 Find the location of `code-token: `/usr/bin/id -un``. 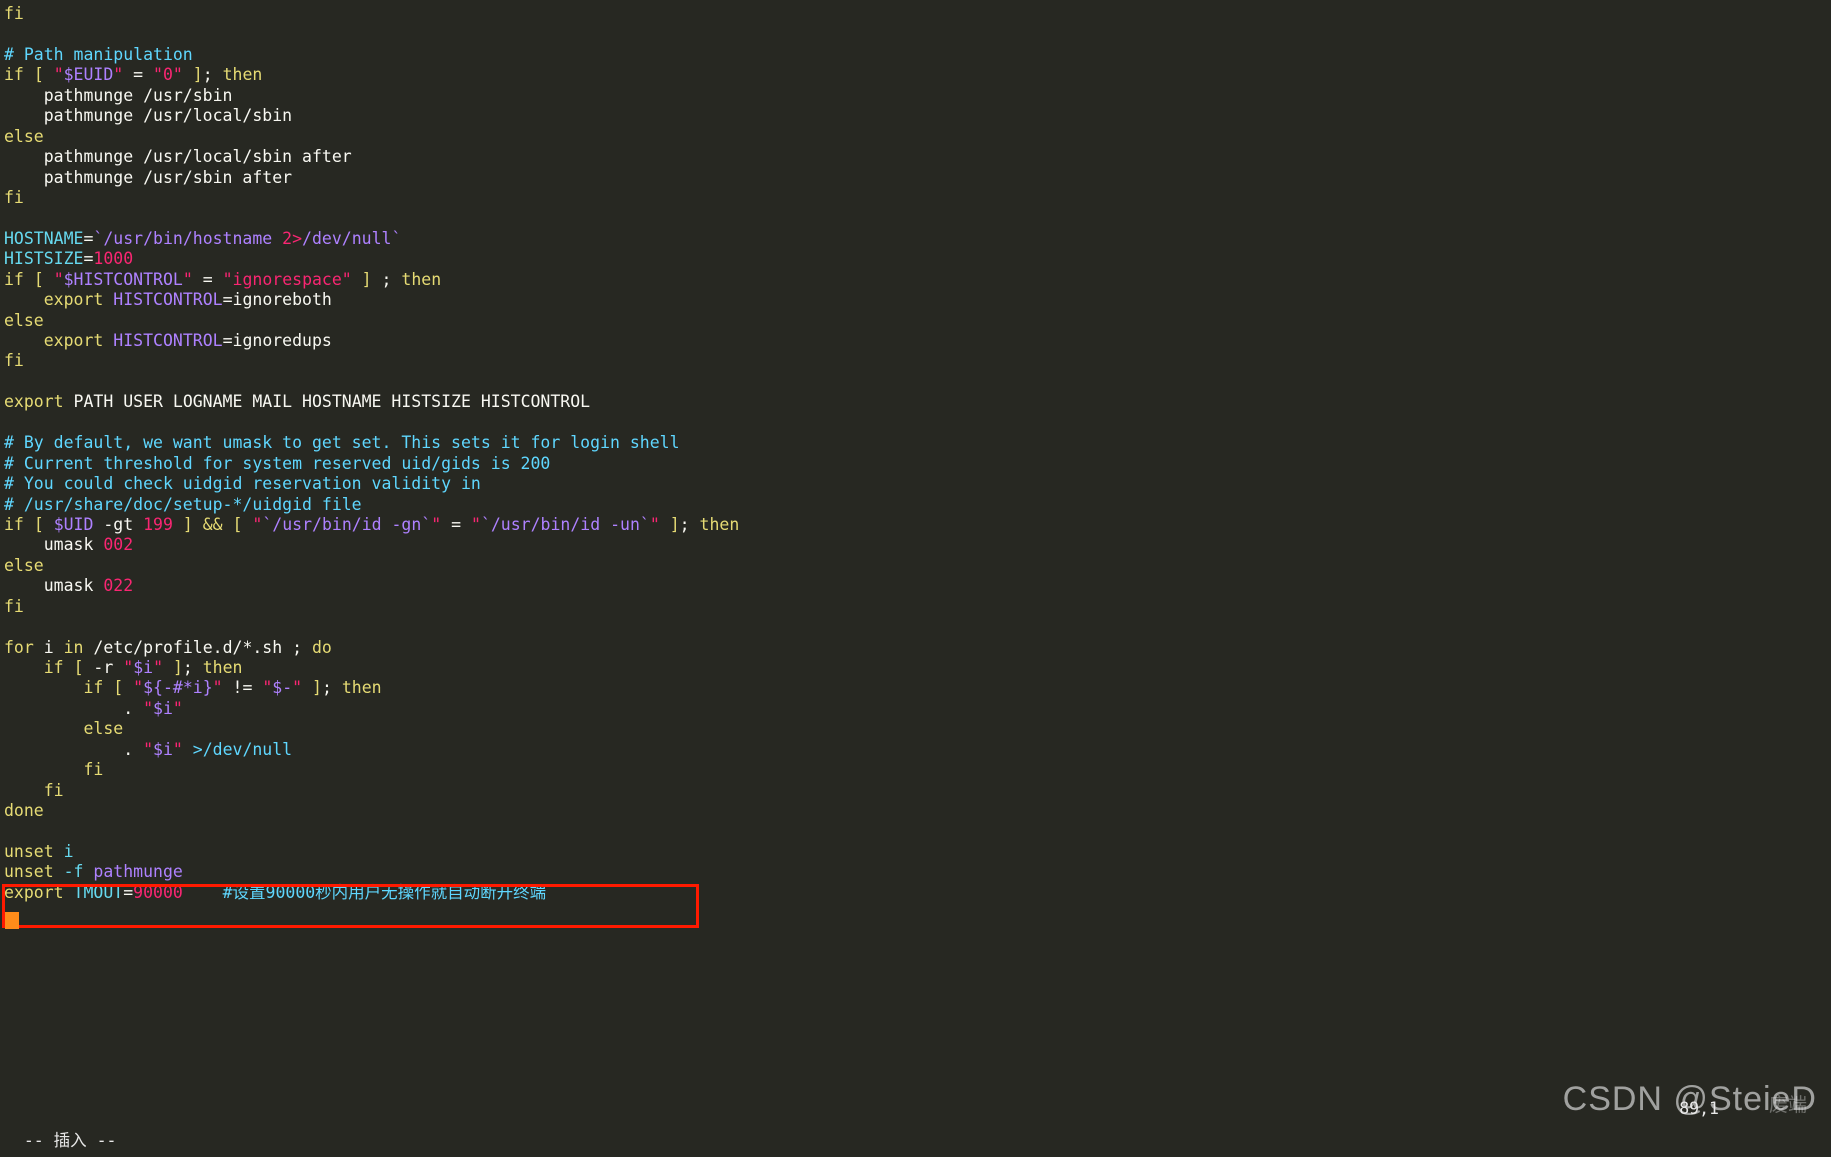

code-token: `/usr/bin/id -un` is located at coordinates (565, 524).